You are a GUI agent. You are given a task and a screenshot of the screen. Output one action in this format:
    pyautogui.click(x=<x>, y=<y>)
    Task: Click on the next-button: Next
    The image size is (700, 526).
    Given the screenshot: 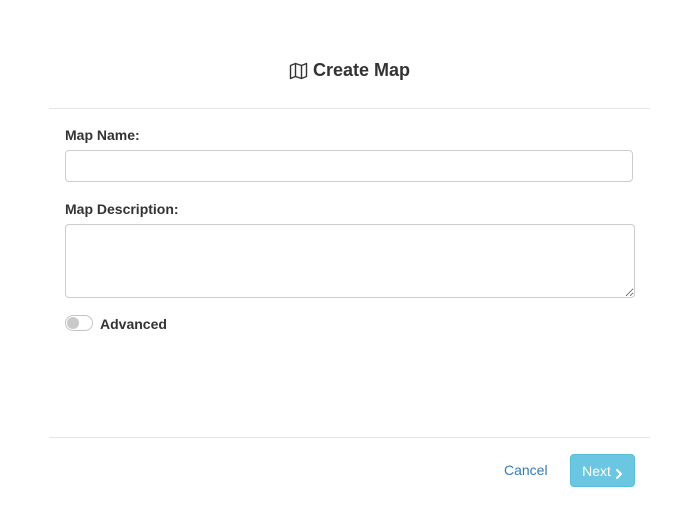 What is the action you would take?
    pyautogui.click(x=602, y=470)
    